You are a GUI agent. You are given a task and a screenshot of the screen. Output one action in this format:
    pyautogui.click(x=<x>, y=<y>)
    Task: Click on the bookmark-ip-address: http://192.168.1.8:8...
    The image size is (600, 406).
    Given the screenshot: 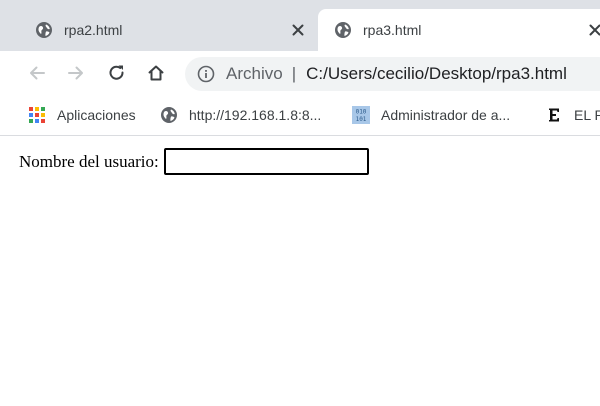 What is the action you would take?
    pyautogui.click(x=240, y=115)
    